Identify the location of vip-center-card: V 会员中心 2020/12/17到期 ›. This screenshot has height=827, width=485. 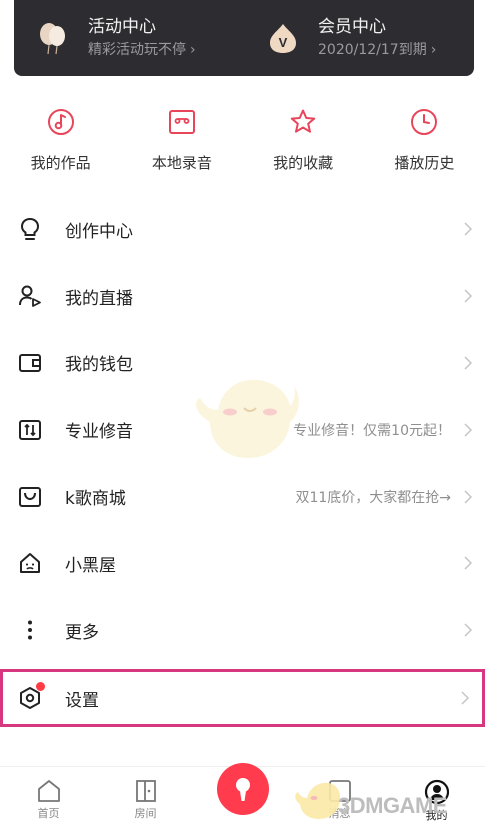
(359, 38).